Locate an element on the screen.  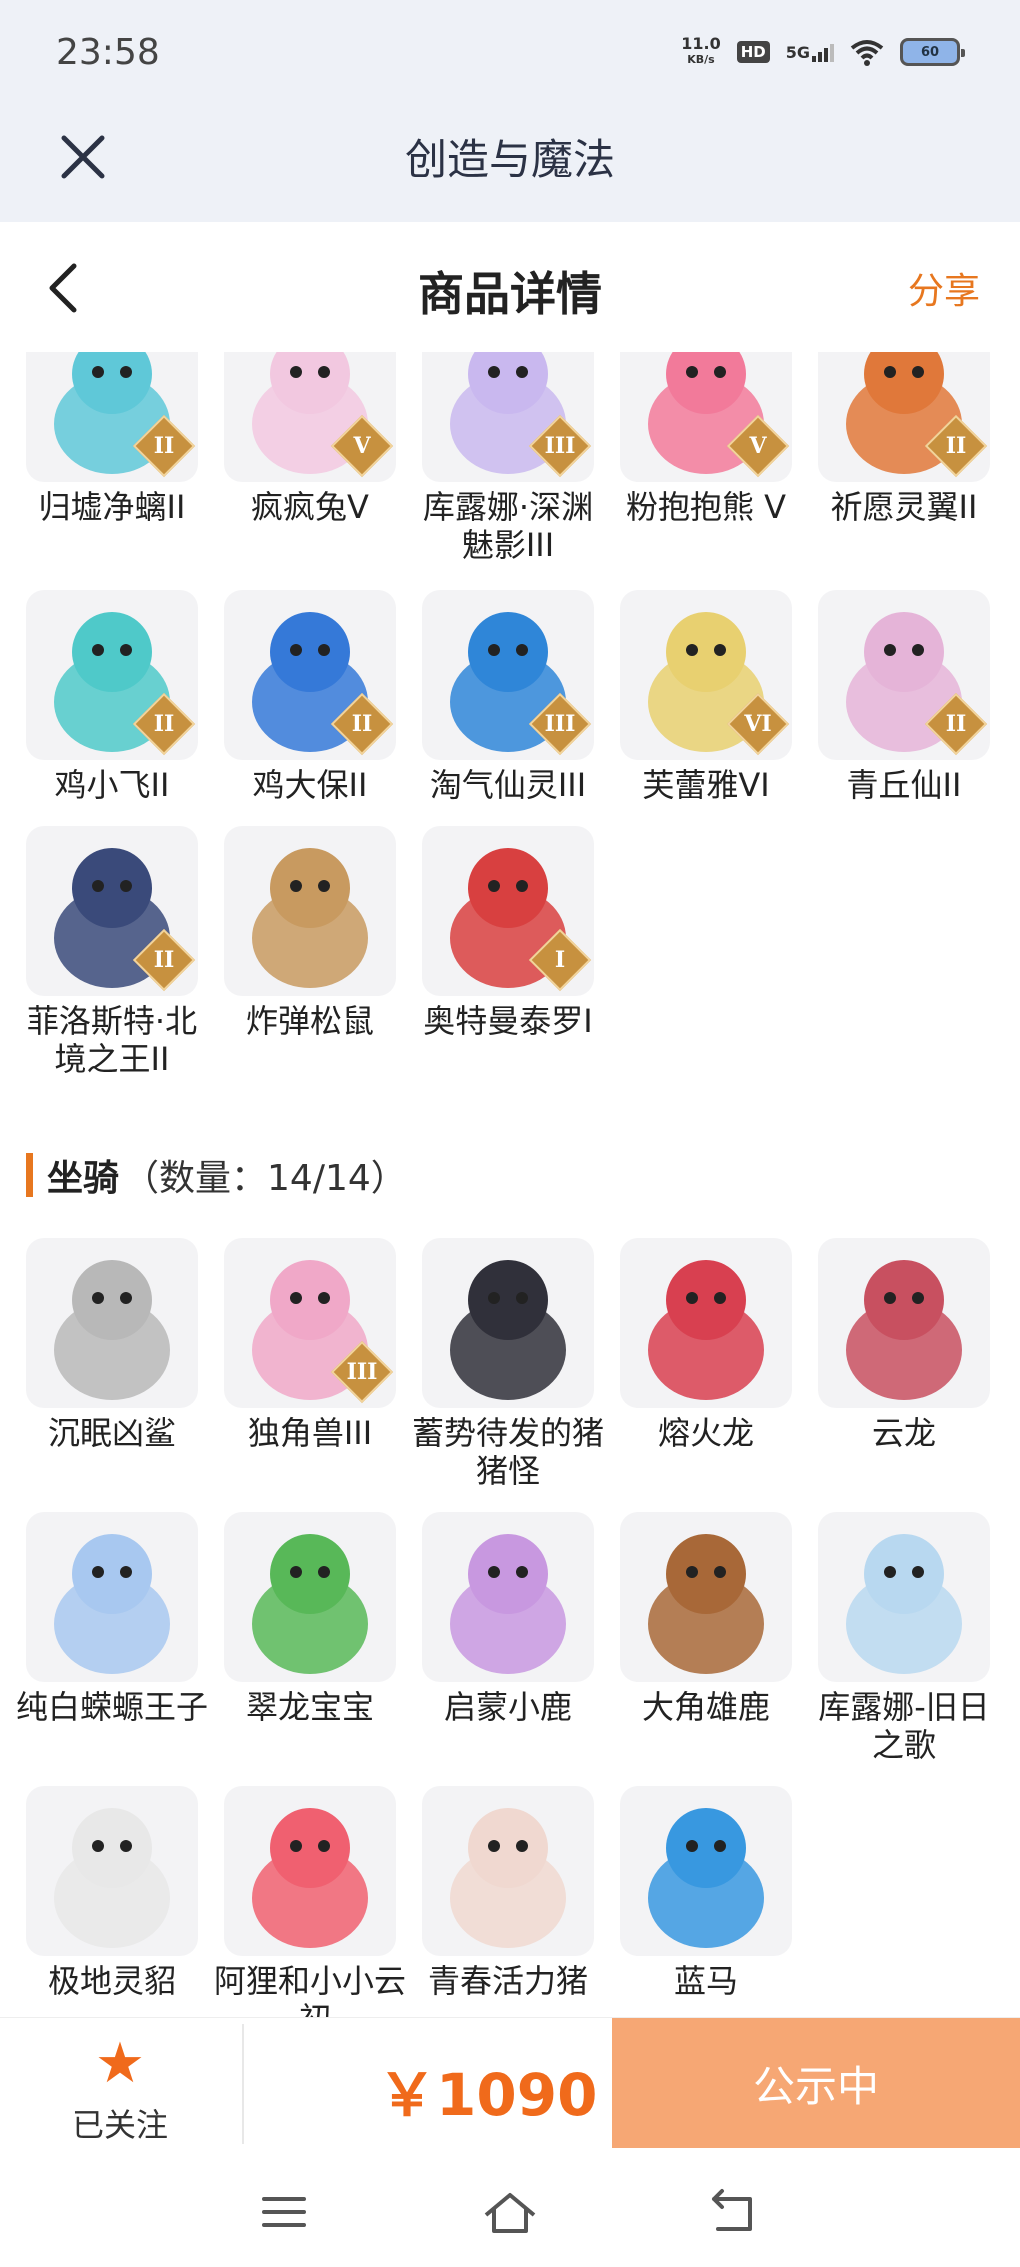
wifi-icon is located at coordinates (867, 53).